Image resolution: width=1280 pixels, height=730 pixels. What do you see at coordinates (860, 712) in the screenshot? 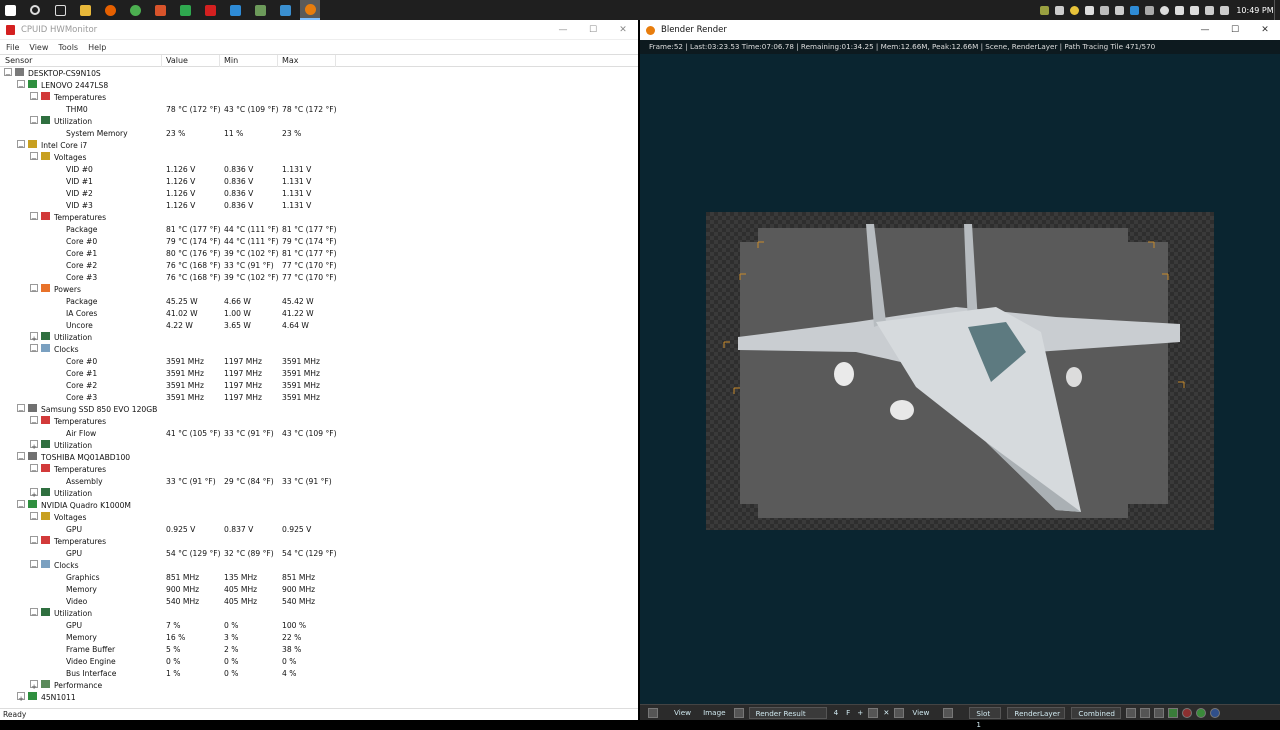
I see `add-icon: +` at bounding box center [860, 712].